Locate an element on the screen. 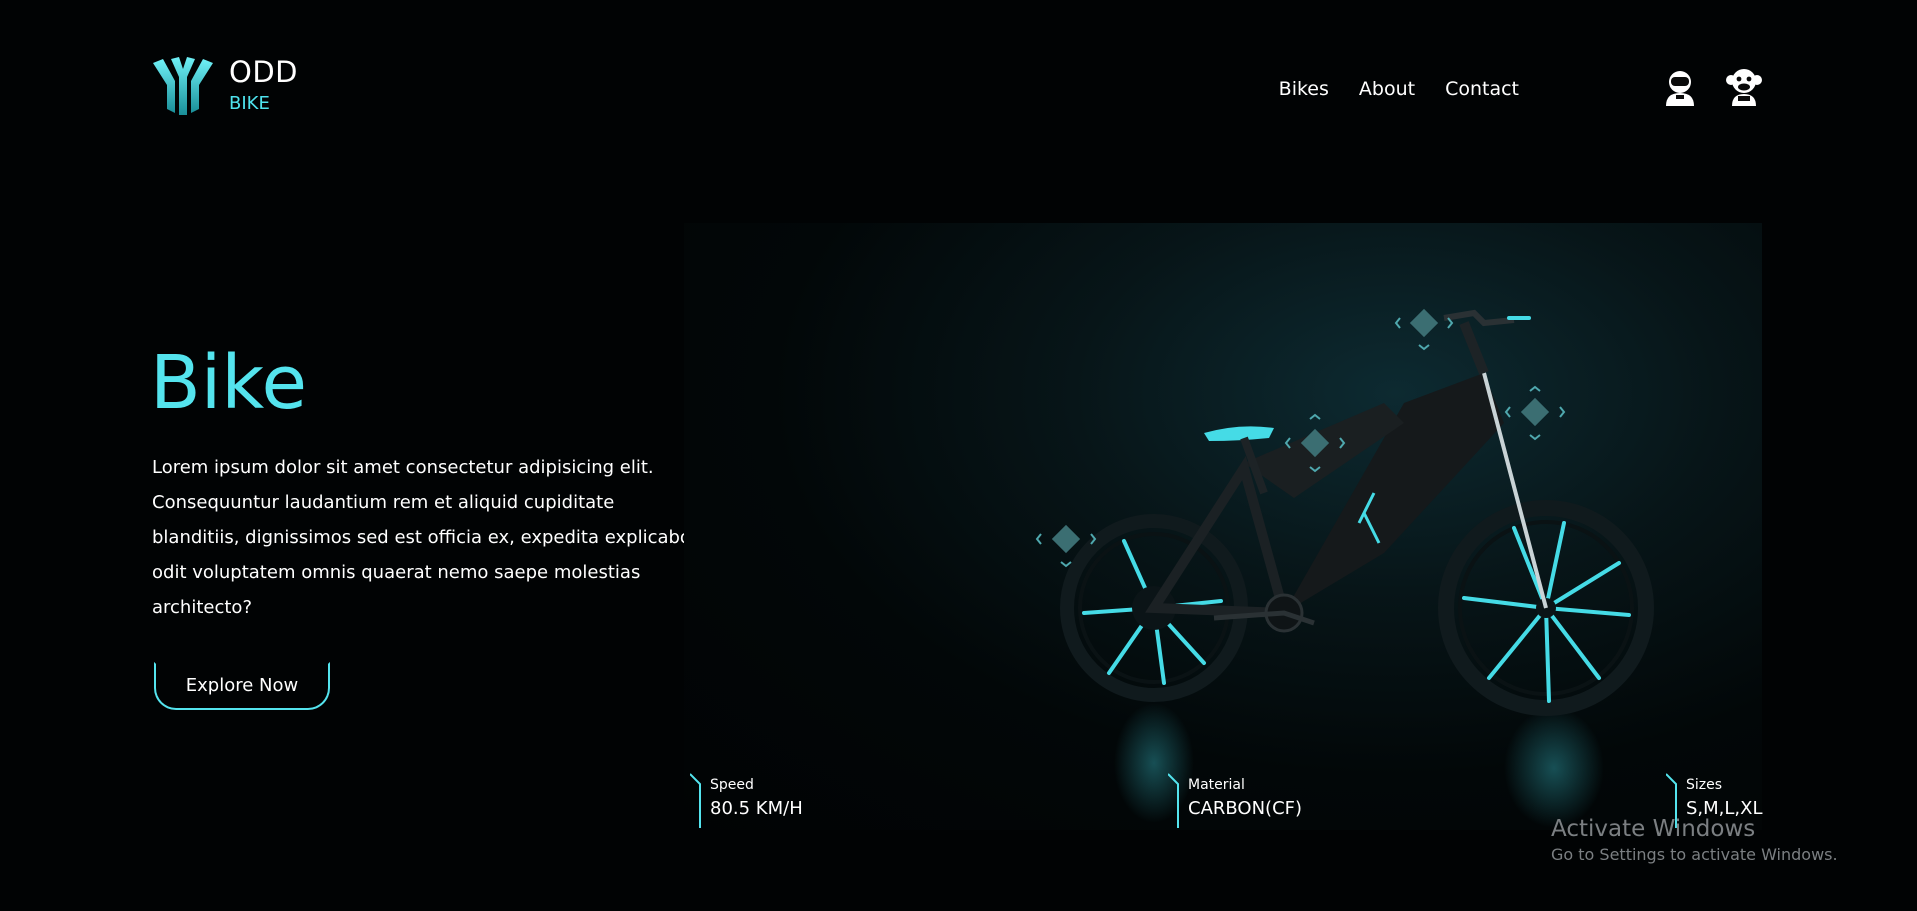 Image resolution: width=1917 pixels, height=911 pixels. nav-link-bikes: Bikes is located at coordinates (1304, 89).